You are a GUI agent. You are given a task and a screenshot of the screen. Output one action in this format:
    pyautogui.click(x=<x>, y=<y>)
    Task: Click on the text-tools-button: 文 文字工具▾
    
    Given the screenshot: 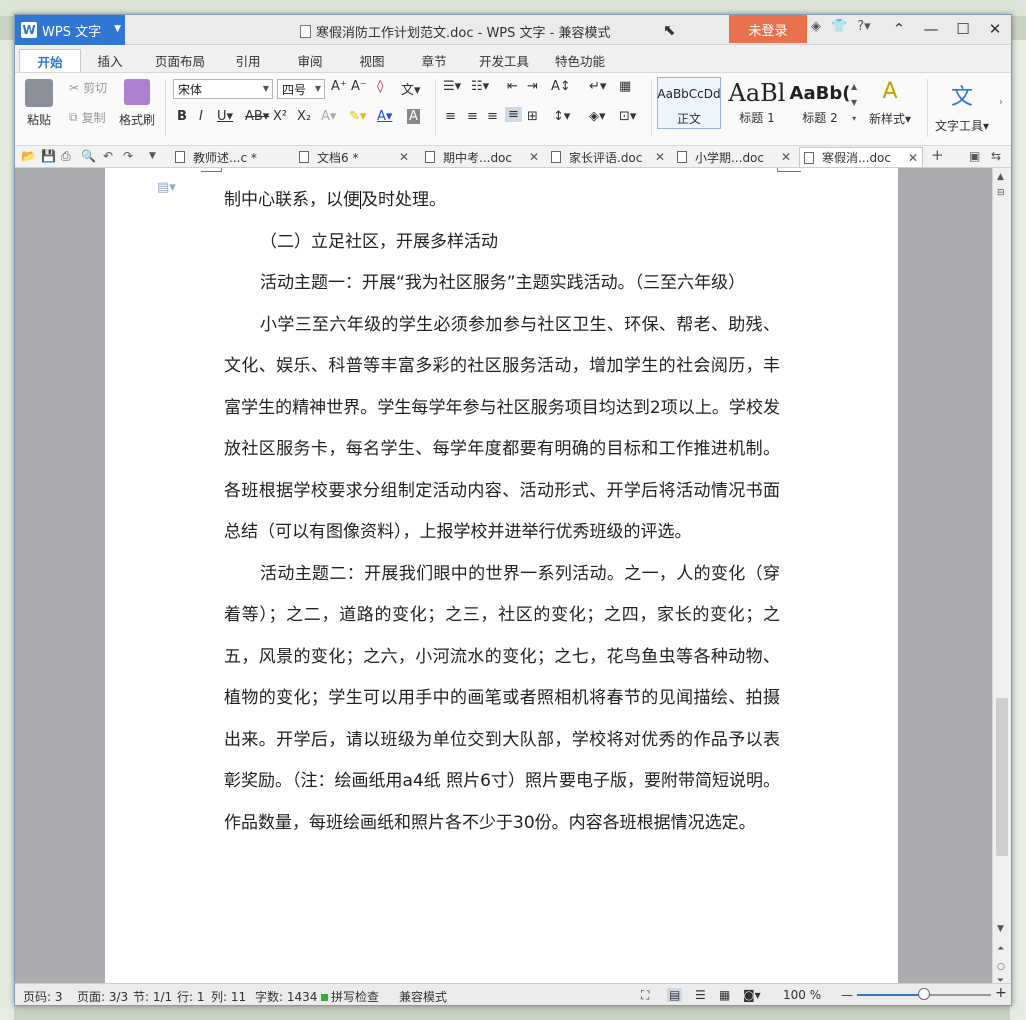 What is the action you would take?
    pyautogui.click(x=962, y=106)
    